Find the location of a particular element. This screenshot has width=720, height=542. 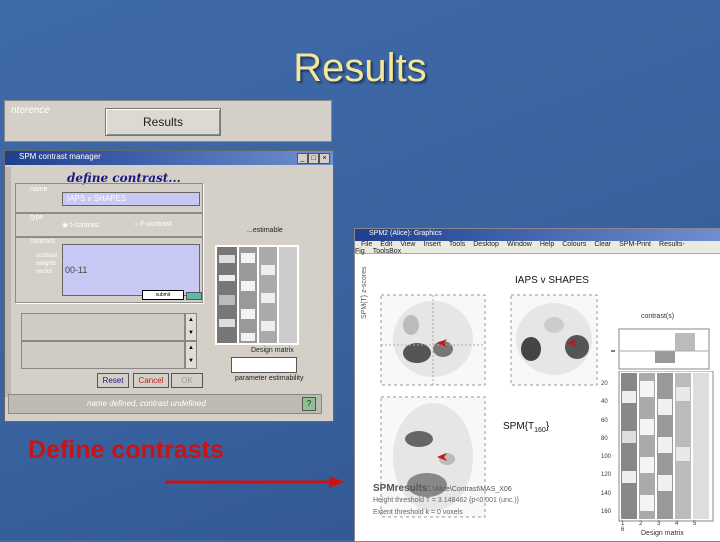

list1-scrollbar: ▲ ▼ is located at coordinates (191, 327).